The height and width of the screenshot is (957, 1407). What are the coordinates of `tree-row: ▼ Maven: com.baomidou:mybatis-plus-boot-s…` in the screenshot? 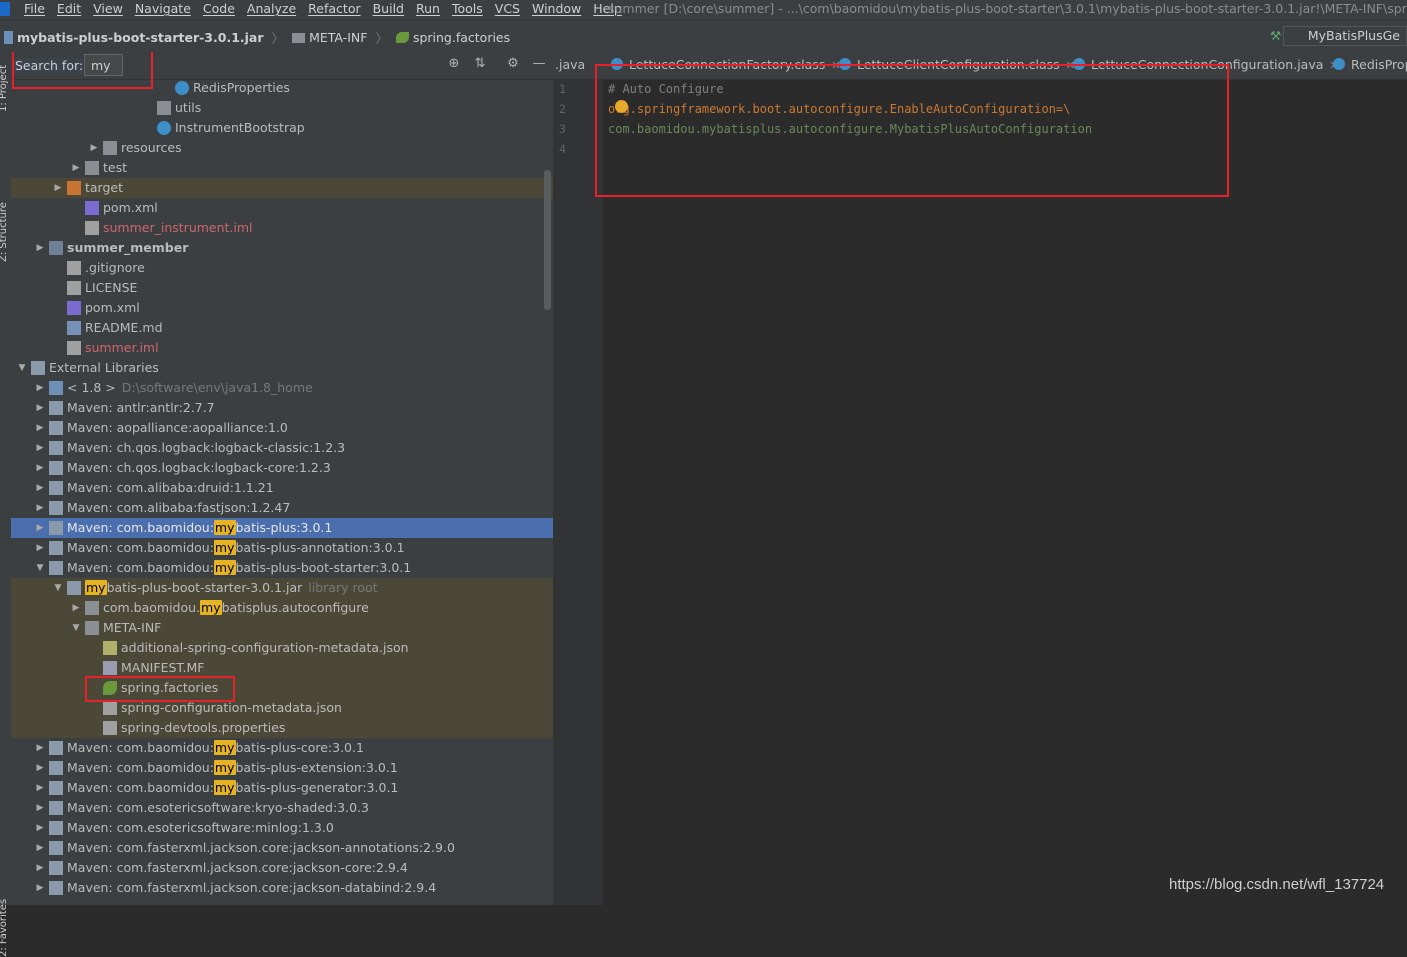 It's located at (282, 568).